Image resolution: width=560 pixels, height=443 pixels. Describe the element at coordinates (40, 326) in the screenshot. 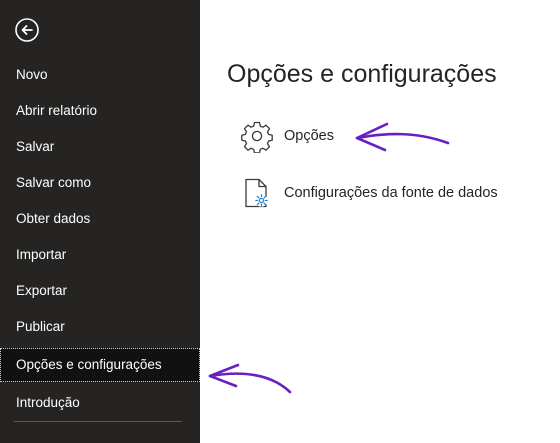

I see `menu-item-label: Publicar` at that location.